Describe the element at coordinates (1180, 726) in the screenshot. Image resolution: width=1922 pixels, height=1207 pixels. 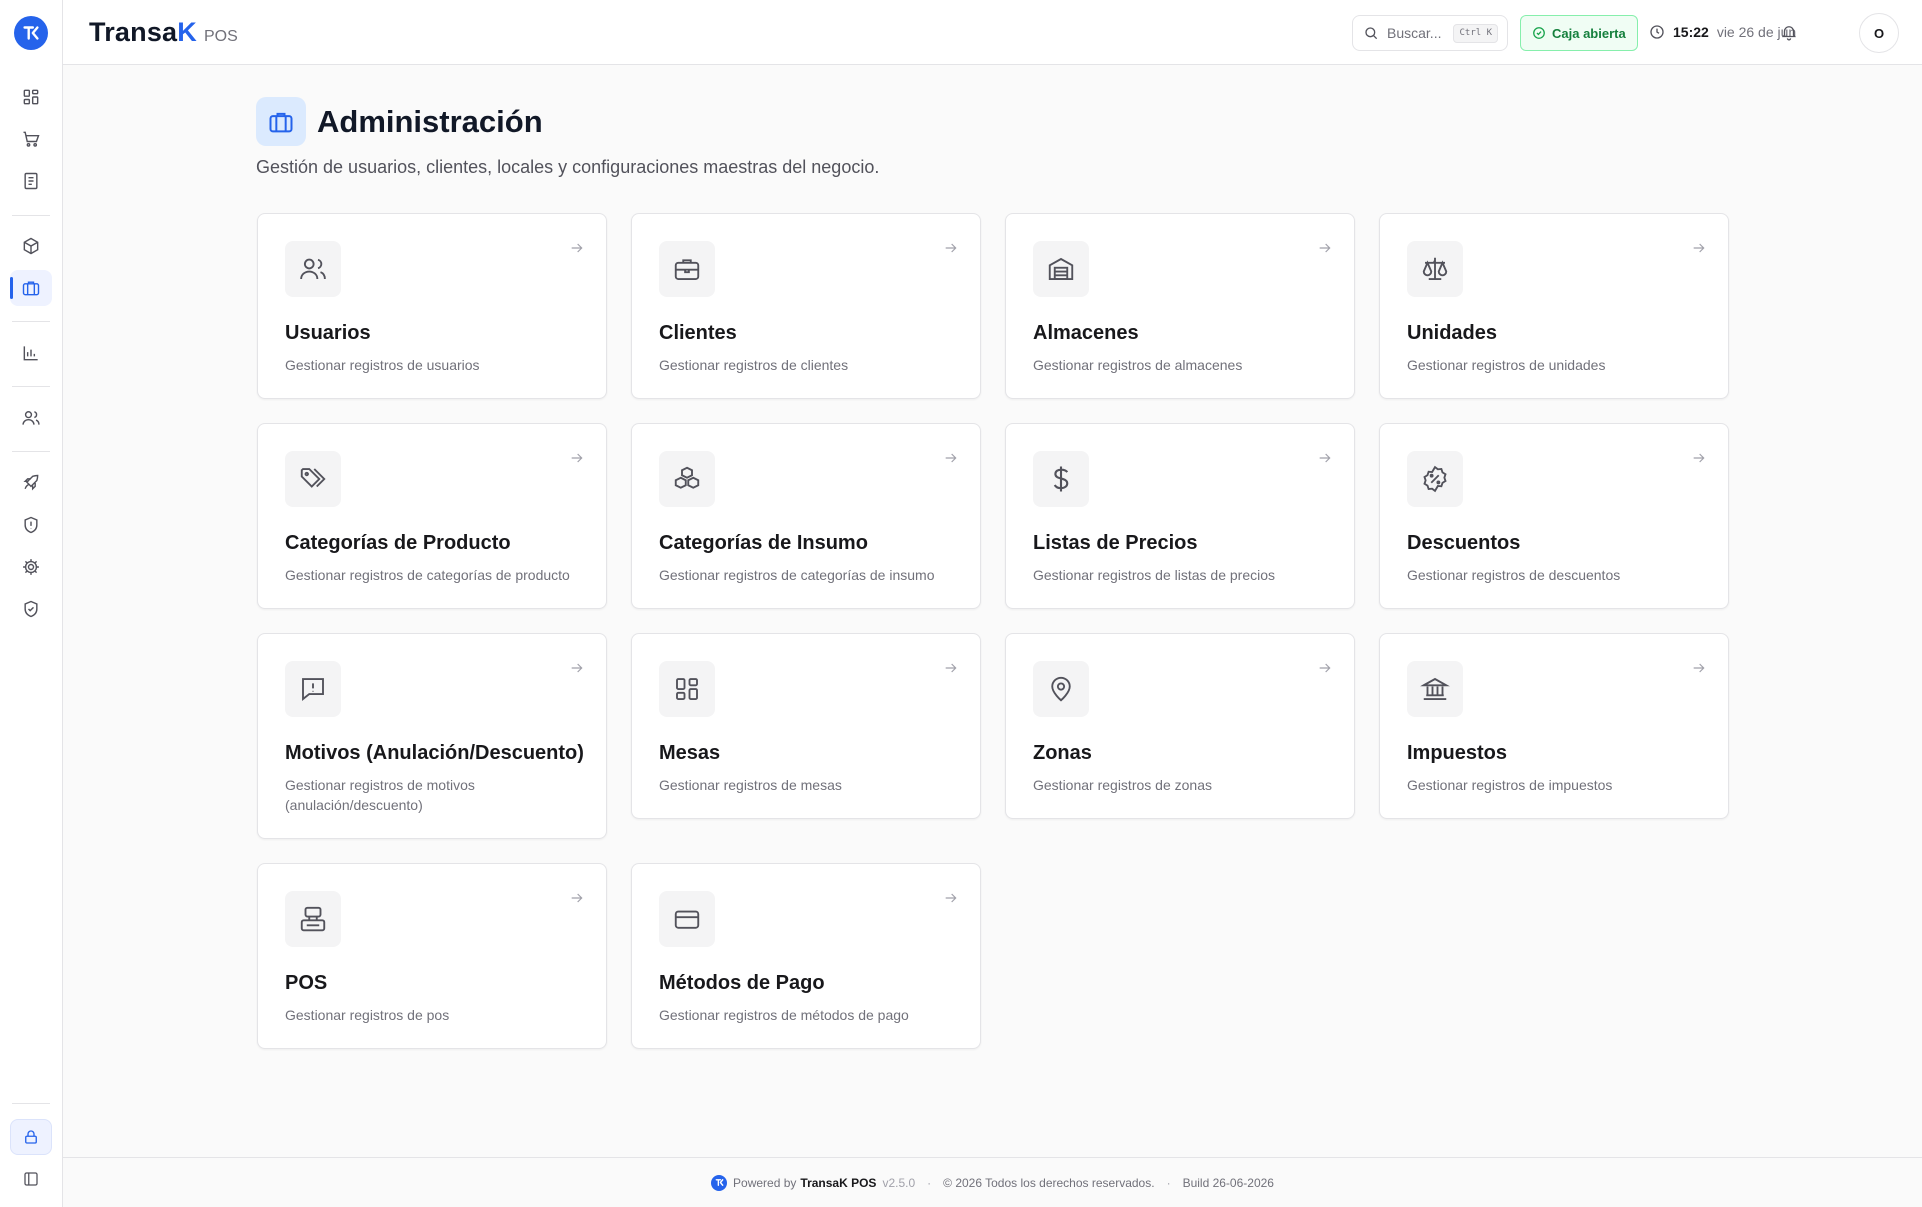
I see `admin-card-zonas: Zonas Gestionar registros de zonas` at that location.